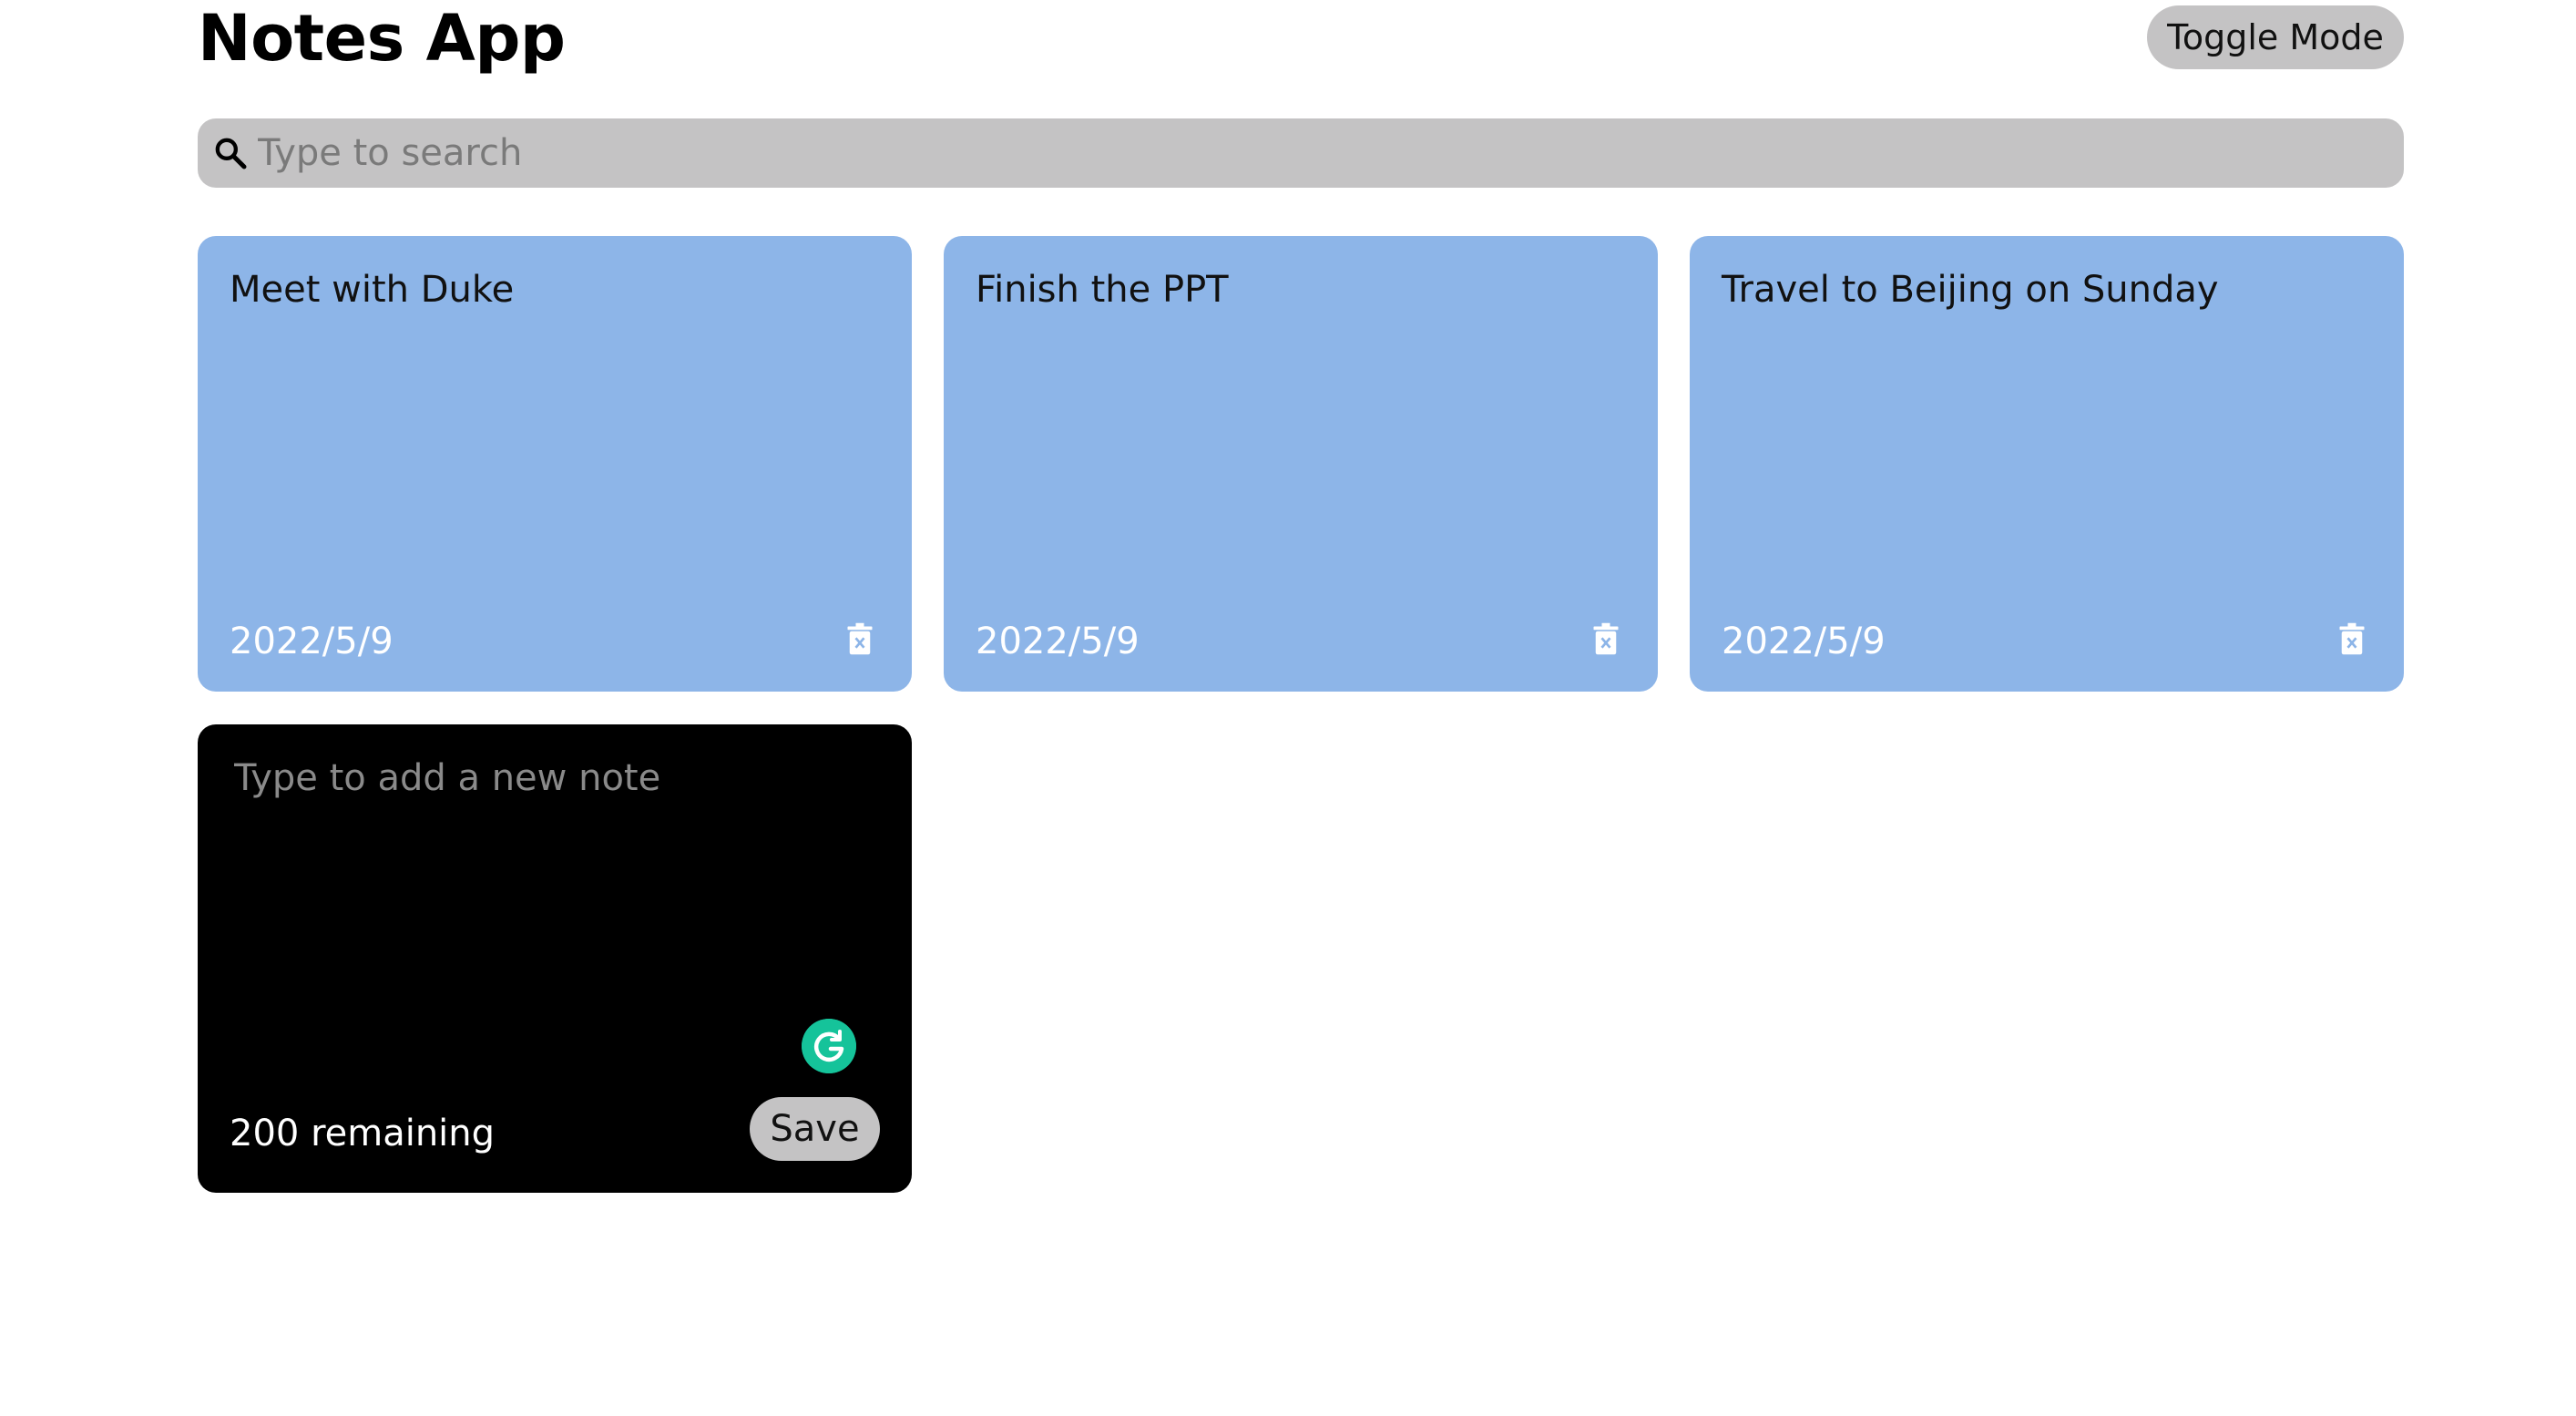 The image size is (2576, 1416). What do you see at coordinates (1301, 464) in the screenshot?
I see `note-card: Finish the PPT 2022/5/9` at bounding box center [1301, 464].